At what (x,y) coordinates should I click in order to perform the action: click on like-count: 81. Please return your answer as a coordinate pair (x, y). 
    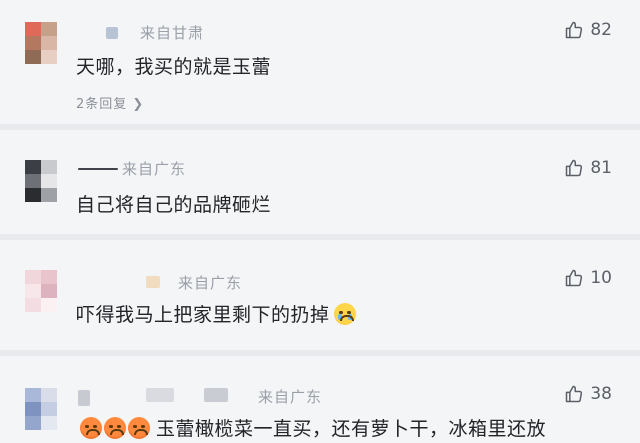
    Looking at the image, I should click on (601, 168).